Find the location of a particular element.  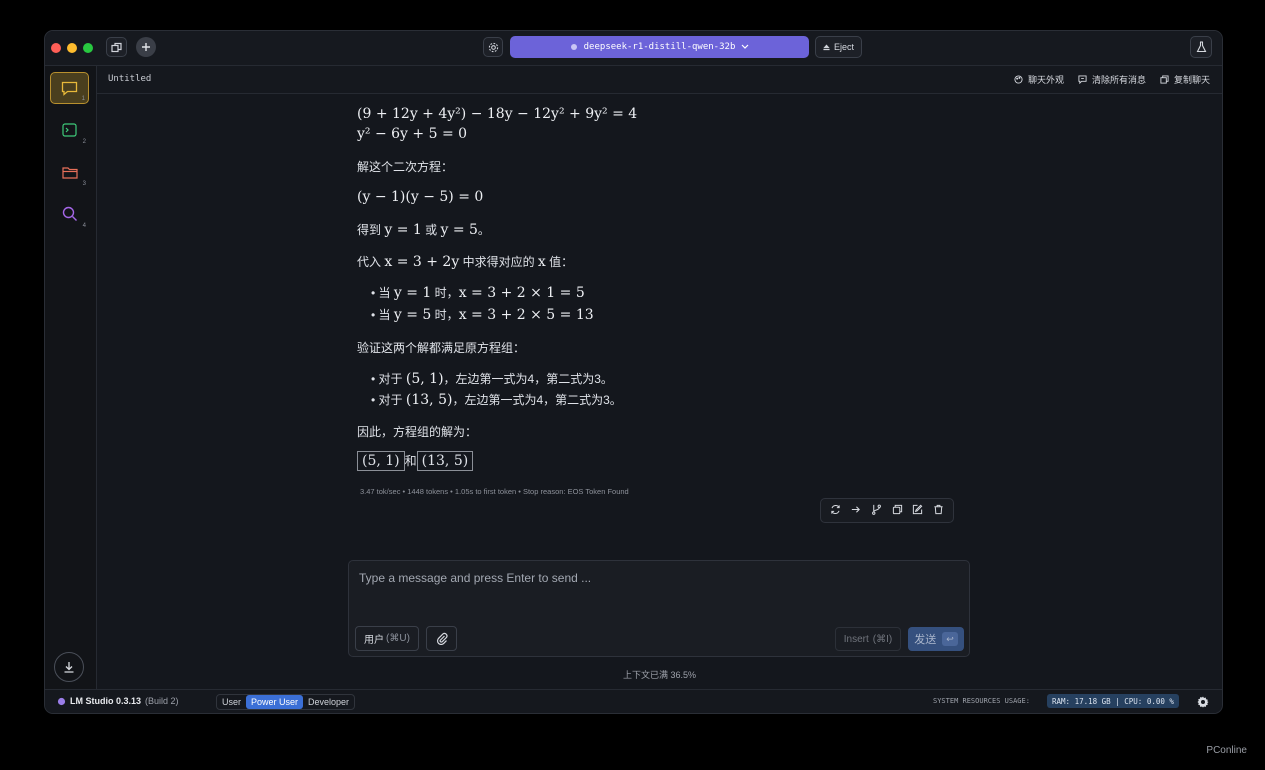

clear-messages-button: 清除所有消息 is located at coordinates (1112, 79).